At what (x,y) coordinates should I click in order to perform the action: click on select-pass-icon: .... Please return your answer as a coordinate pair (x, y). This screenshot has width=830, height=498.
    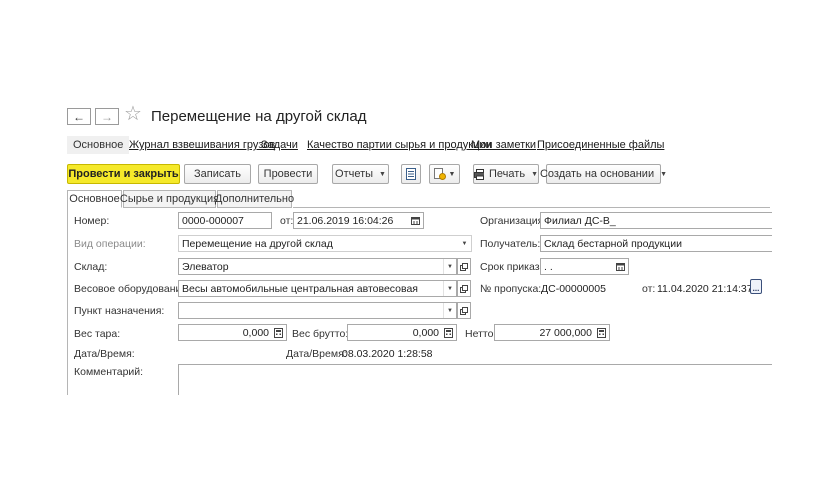
    Looking at the image, I should click on (756, 286).